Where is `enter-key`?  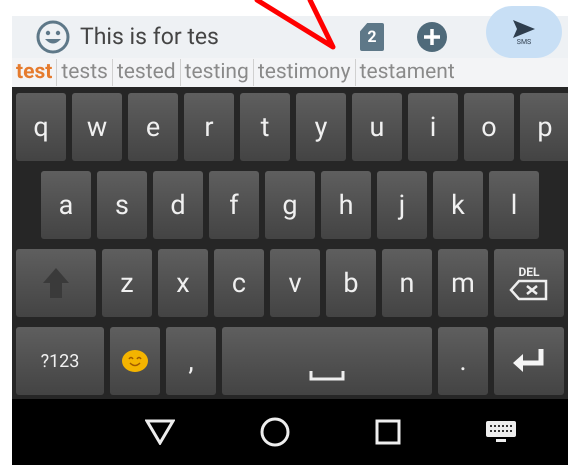 enter-key is located at coordinates (529, 361).